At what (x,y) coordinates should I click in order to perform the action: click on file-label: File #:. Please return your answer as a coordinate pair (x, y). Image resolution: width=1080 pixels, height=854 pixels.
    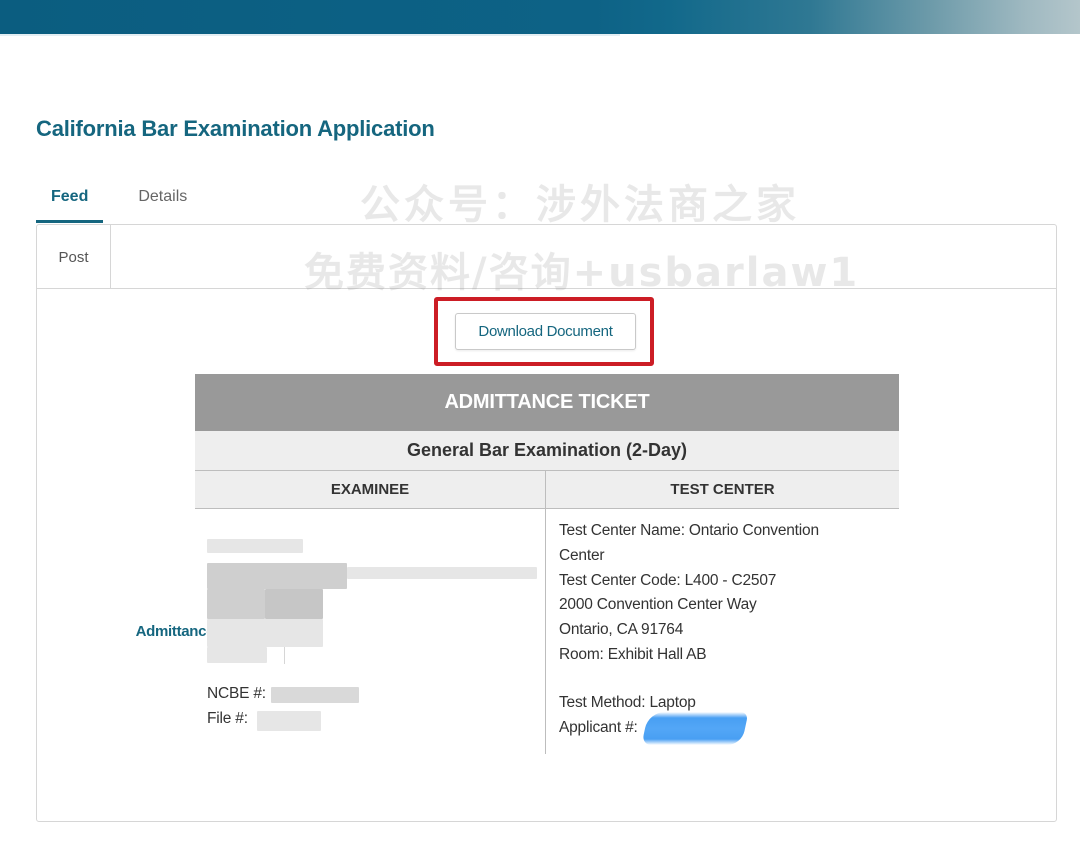
    Looking at the image, I should click on (227, 718).